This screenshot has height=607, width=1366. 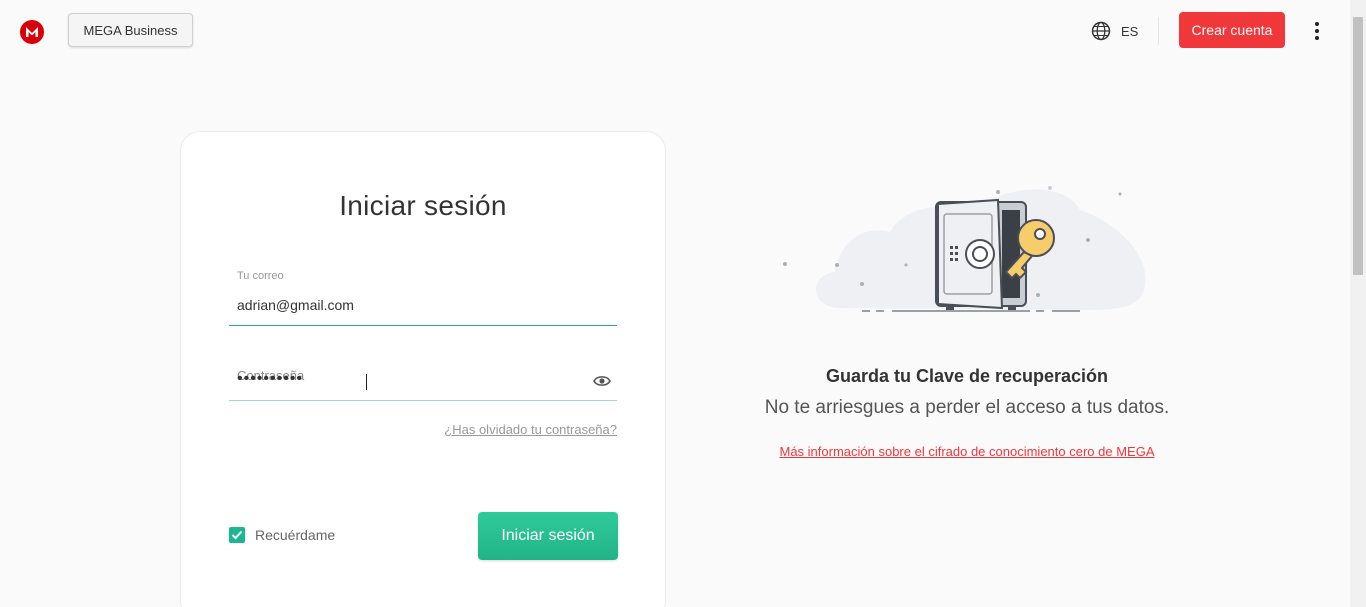 I want to click on create-account-button: Crear cuenta, so click(x=1232, y=30).